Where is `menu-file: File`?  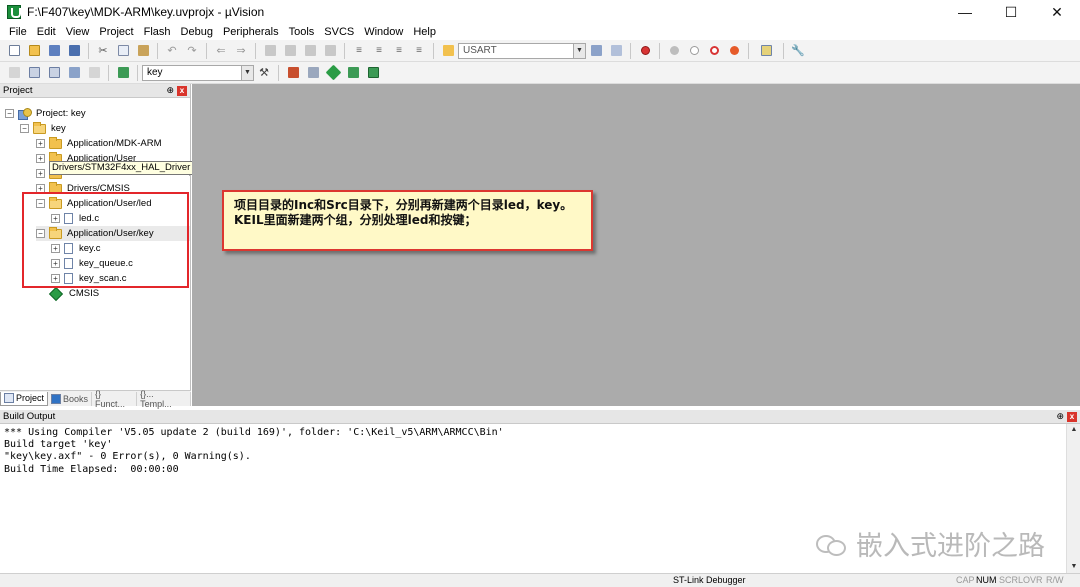
menu-file: File is located at coordinates (18, 32).